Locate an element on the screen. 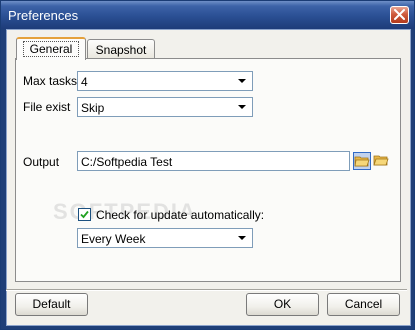 Image resolution: width=415 pixels, height=330 pixels. file-exist-value: Skip is located at coordinates (93, 108).